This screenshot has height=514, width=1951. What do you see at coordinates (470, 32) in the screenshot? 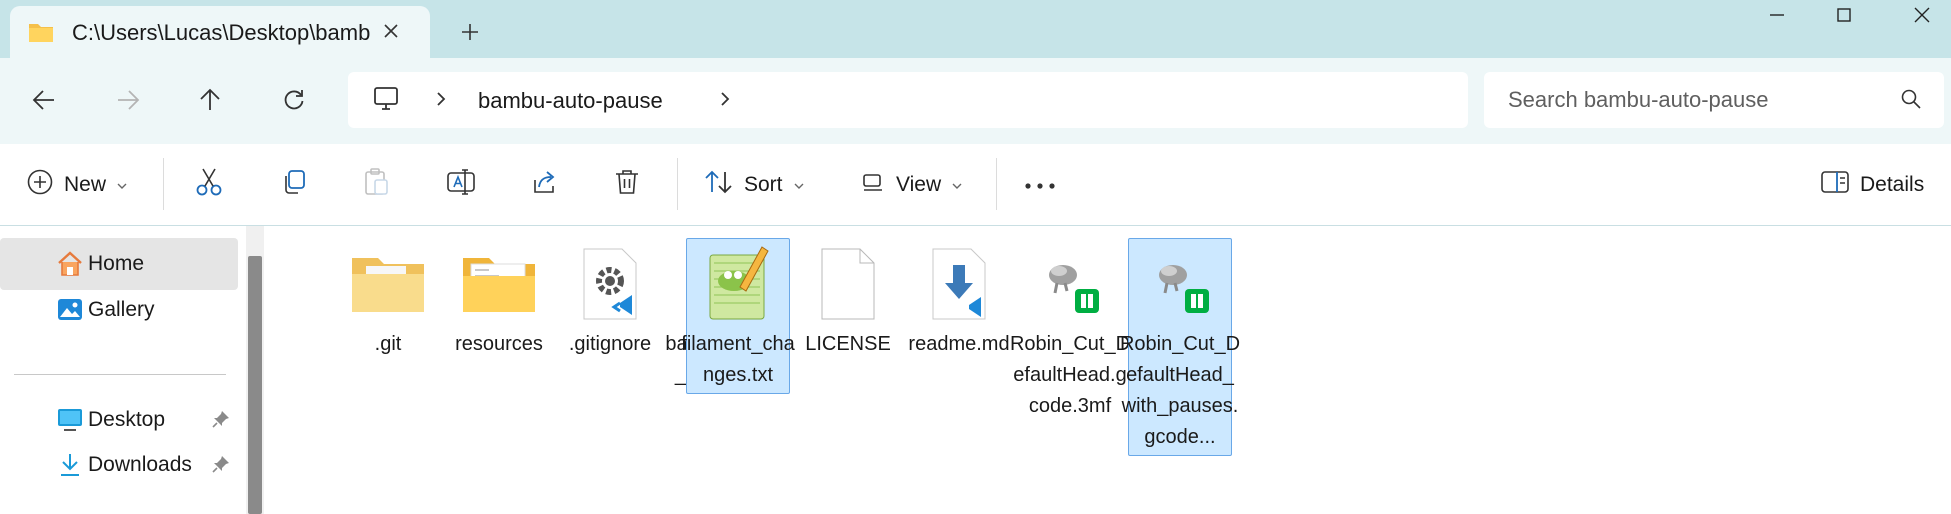
I see `new-tab-icon` at bounding box center [470, 32].